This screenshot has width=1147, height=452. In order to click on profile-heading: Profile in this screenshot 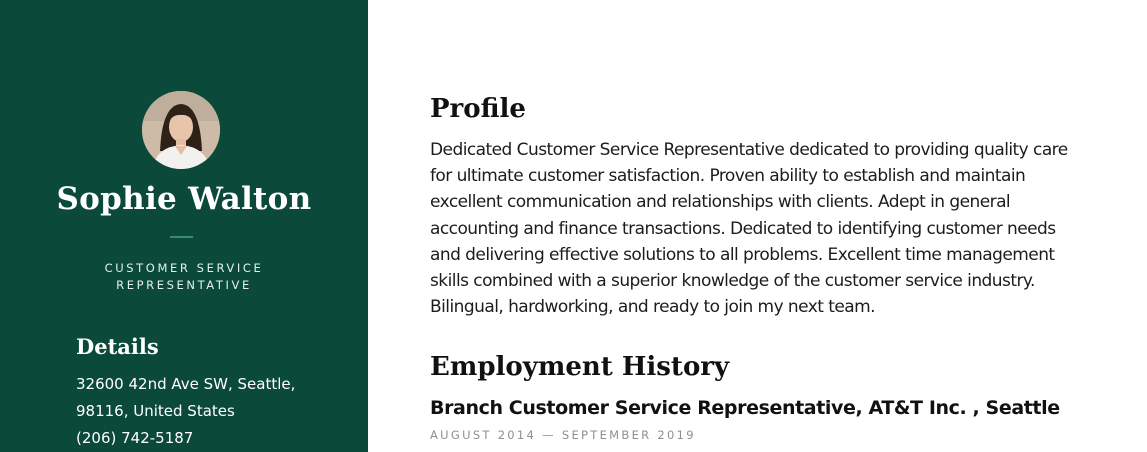, I will do `click(478, 109)`.